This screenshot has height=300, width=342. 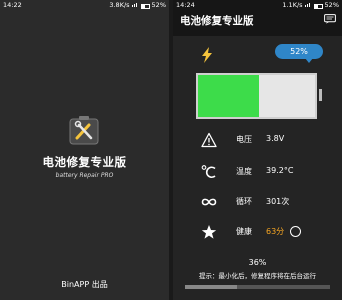 I want to click on app-title: 电池修复专业版, so click(x=84, y=162).